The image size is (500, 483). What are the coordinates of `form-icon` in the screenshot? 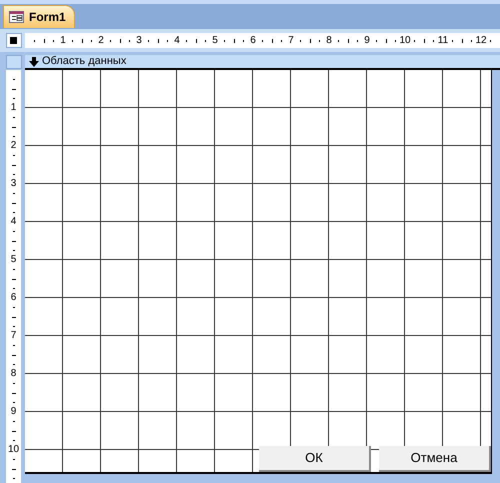 It's located at (16, 17).